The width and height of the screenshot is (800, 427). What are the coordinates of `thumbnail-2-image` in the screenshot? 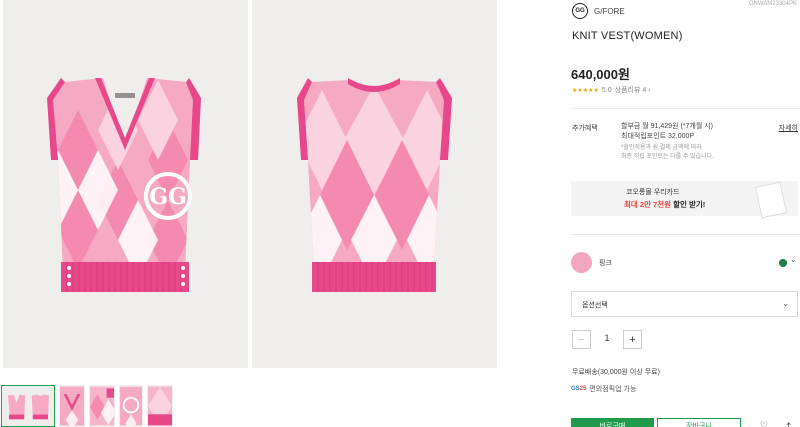 It's located at (72, 406).